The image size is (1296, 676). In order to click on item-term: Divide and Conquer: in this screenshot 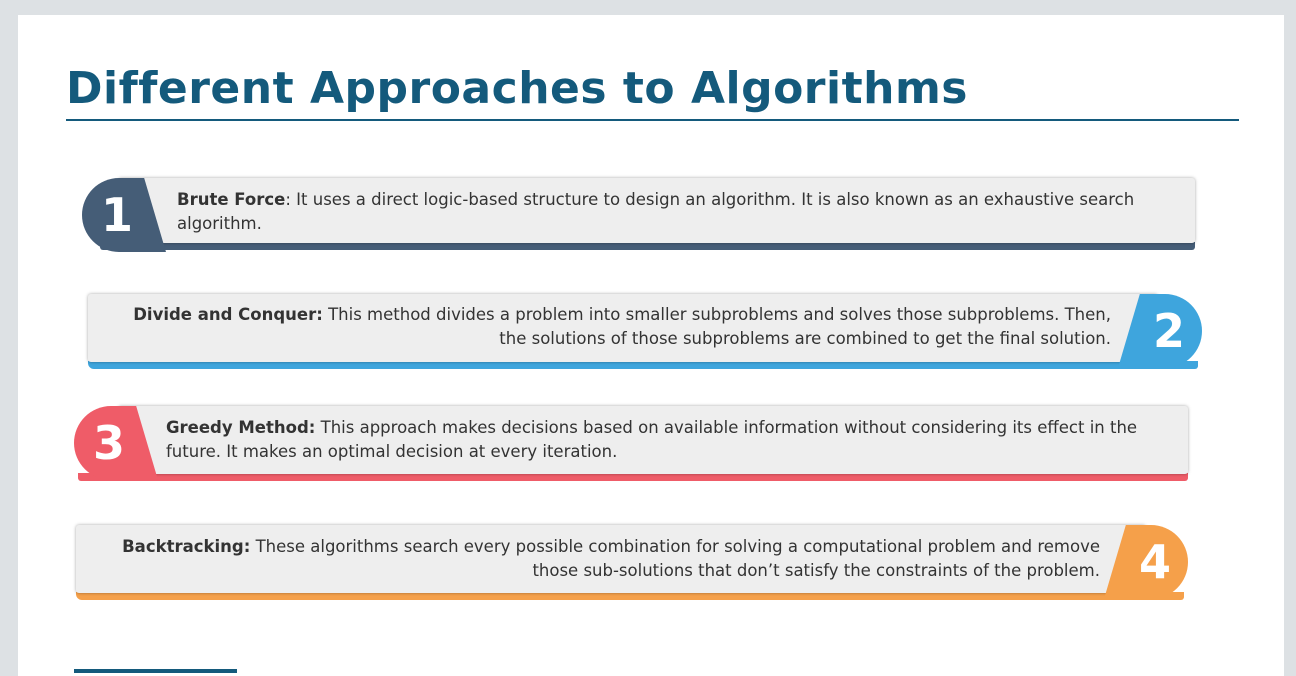, I will do `click(228, 314)`.